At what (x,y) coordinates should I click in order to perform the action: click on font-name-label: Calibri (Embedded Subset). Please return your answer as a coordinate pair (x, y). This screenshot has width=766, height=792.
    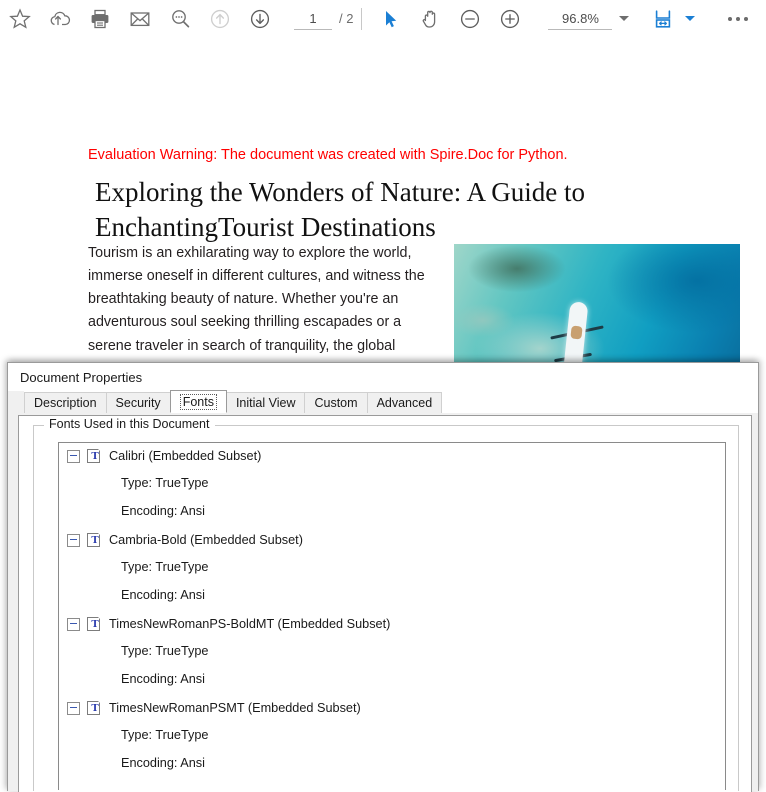
    Looking at the image, I should click on (185, 456).